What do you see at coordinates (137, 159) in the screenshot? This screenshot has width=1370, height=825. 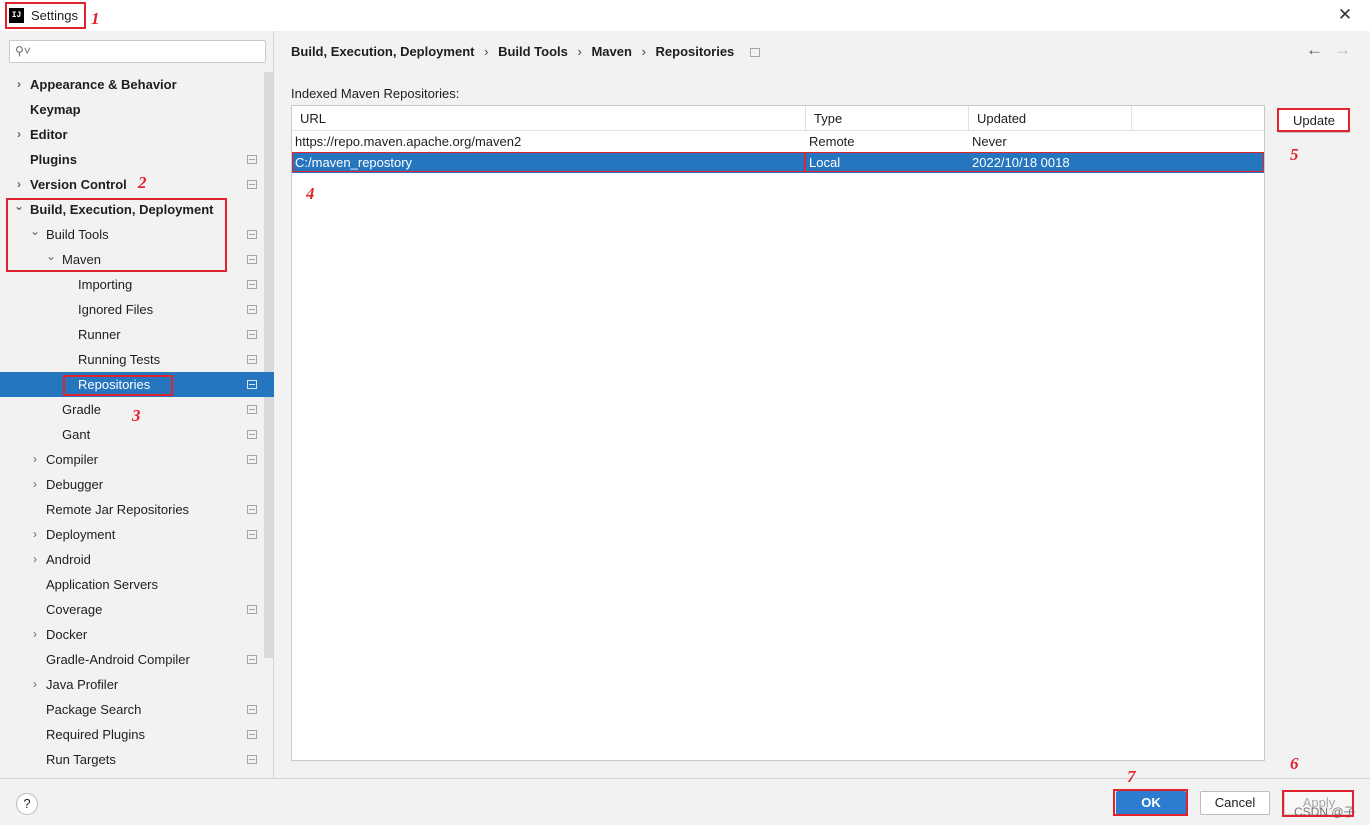 I see `tree-item-plugins: Plugins` at bounding box center [137, 159].